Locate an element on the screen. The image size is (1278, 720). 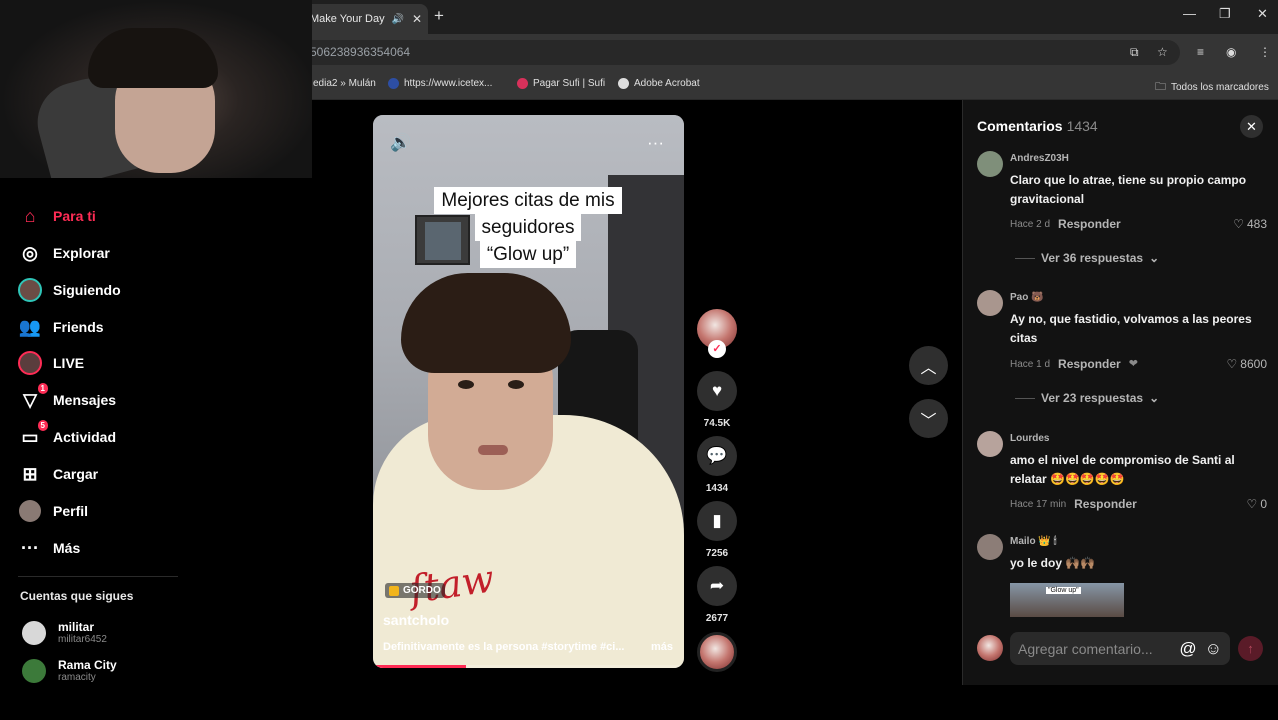
all-bookmarks-folder: 🗀 Todos los marcadores is located at coordinates (1212, 87).